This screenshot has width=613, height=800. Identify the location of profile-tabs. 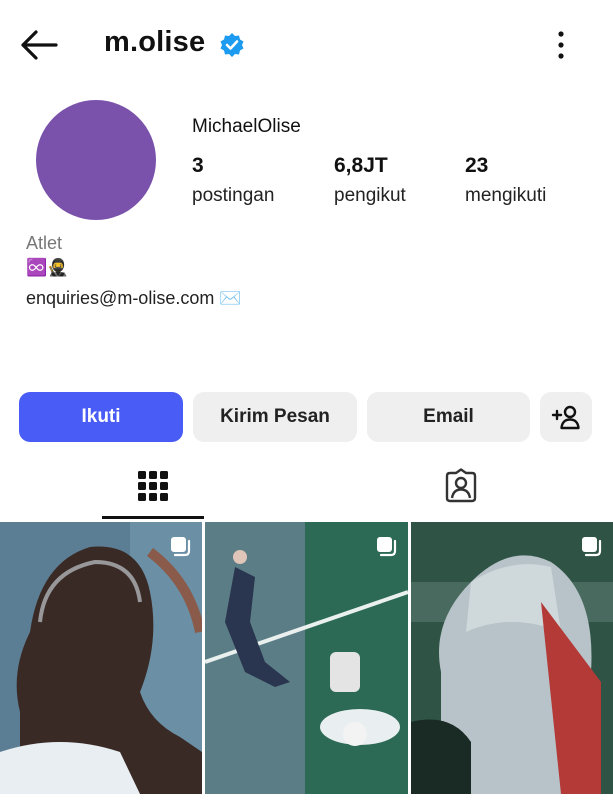
(306, 486).